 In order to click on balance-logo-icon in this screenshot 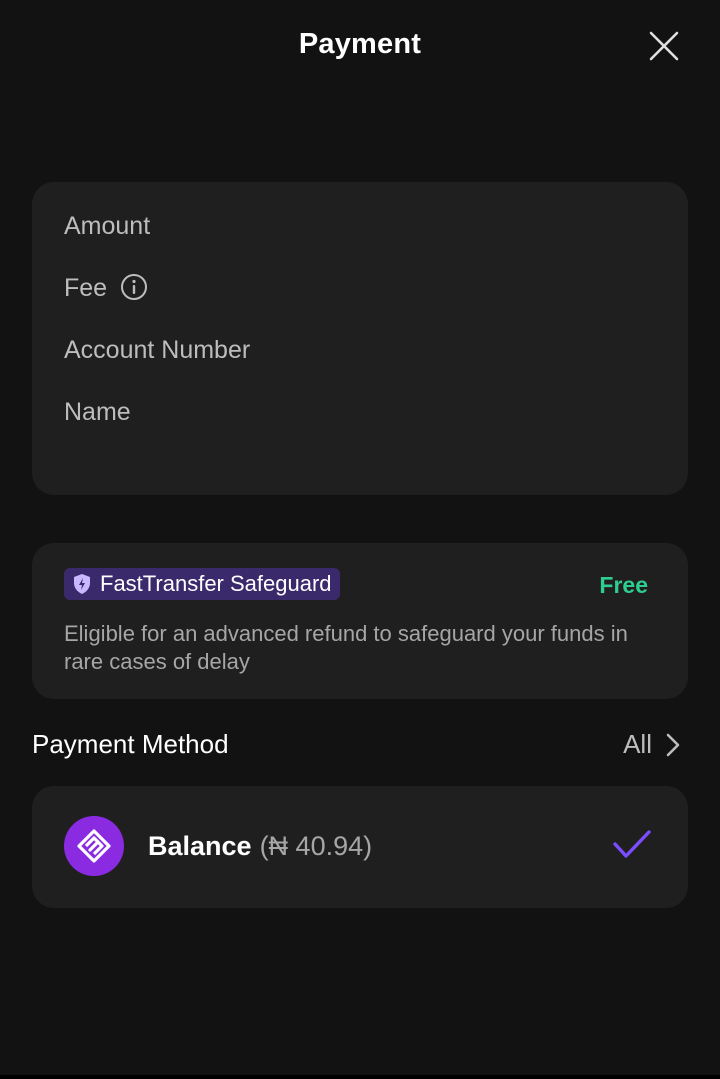, I will do `click(94, 846)`.